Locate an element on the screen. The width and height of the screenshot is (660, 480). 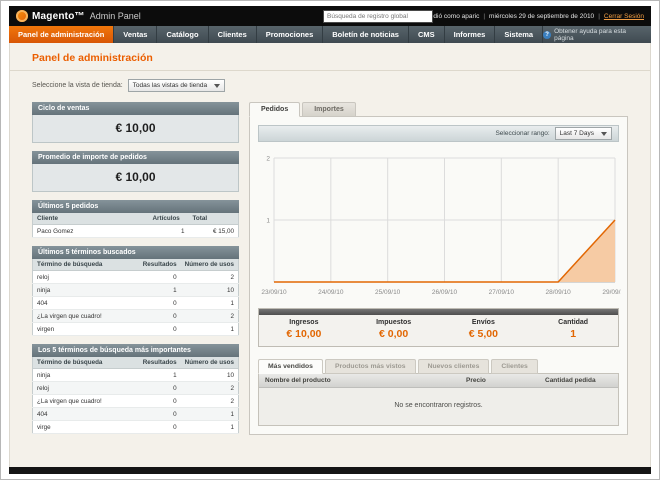
store-view-value: Todas las vistas de tienda is located at coordinates (170, 85).